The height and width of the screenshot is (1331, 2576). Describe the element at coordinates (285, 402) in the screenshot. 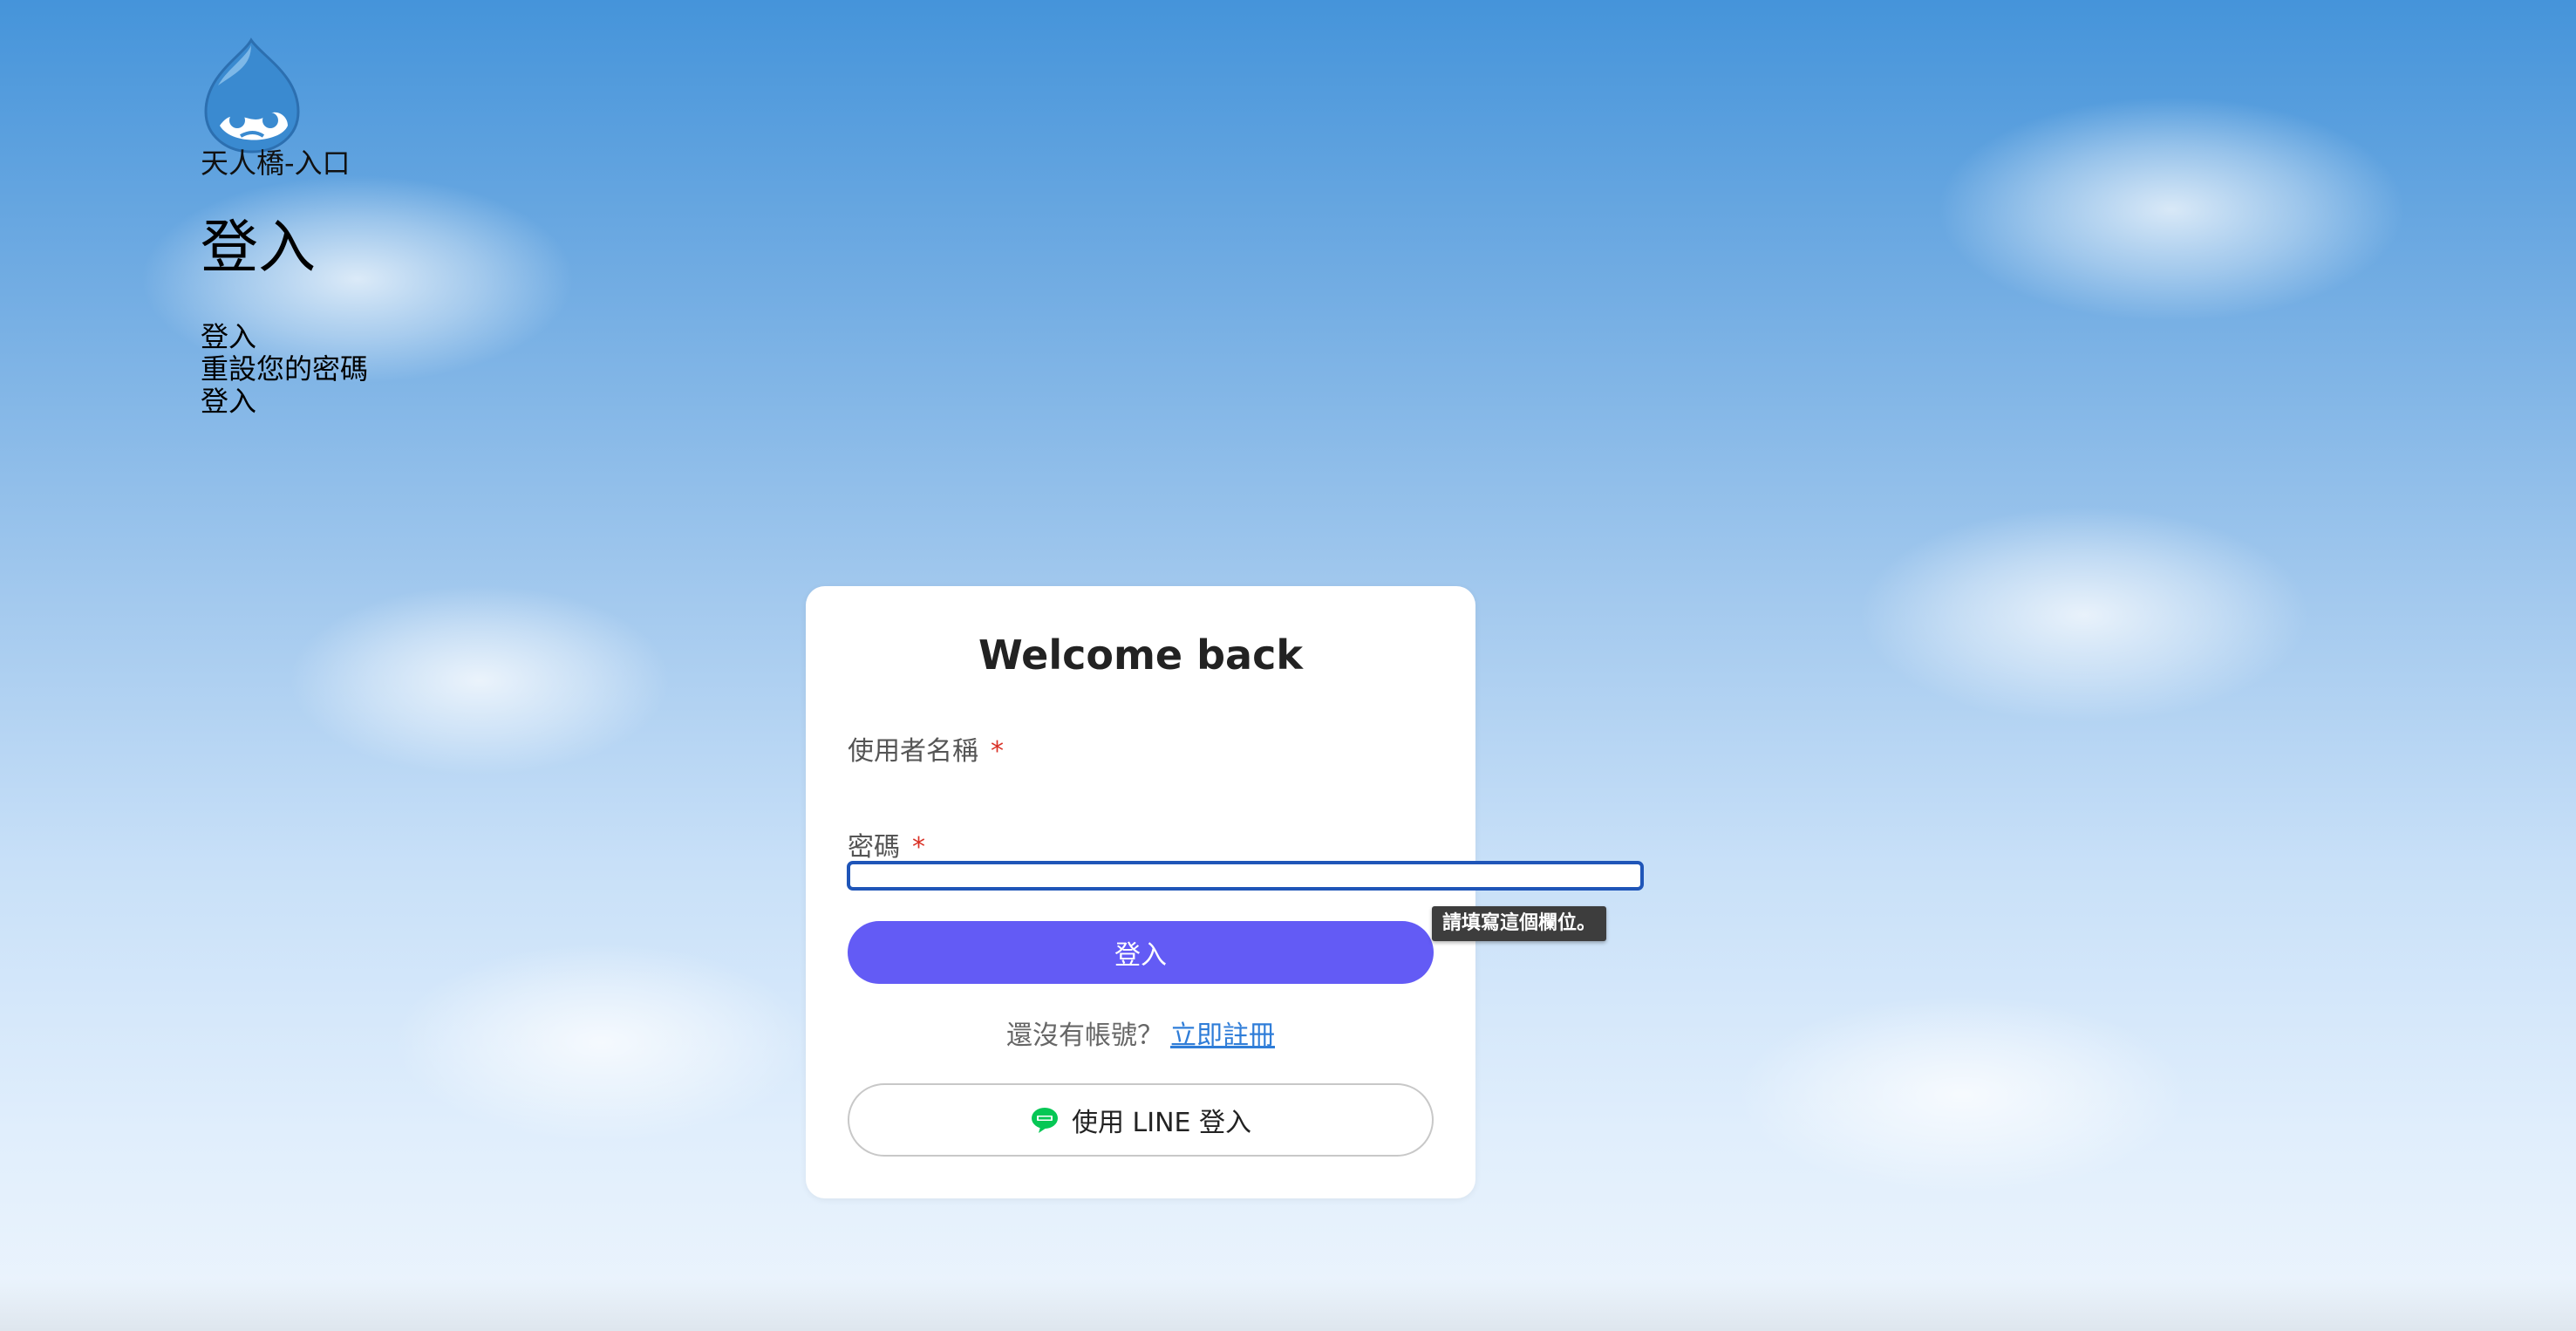

I see `local-task-login-2: 登入` at that location.